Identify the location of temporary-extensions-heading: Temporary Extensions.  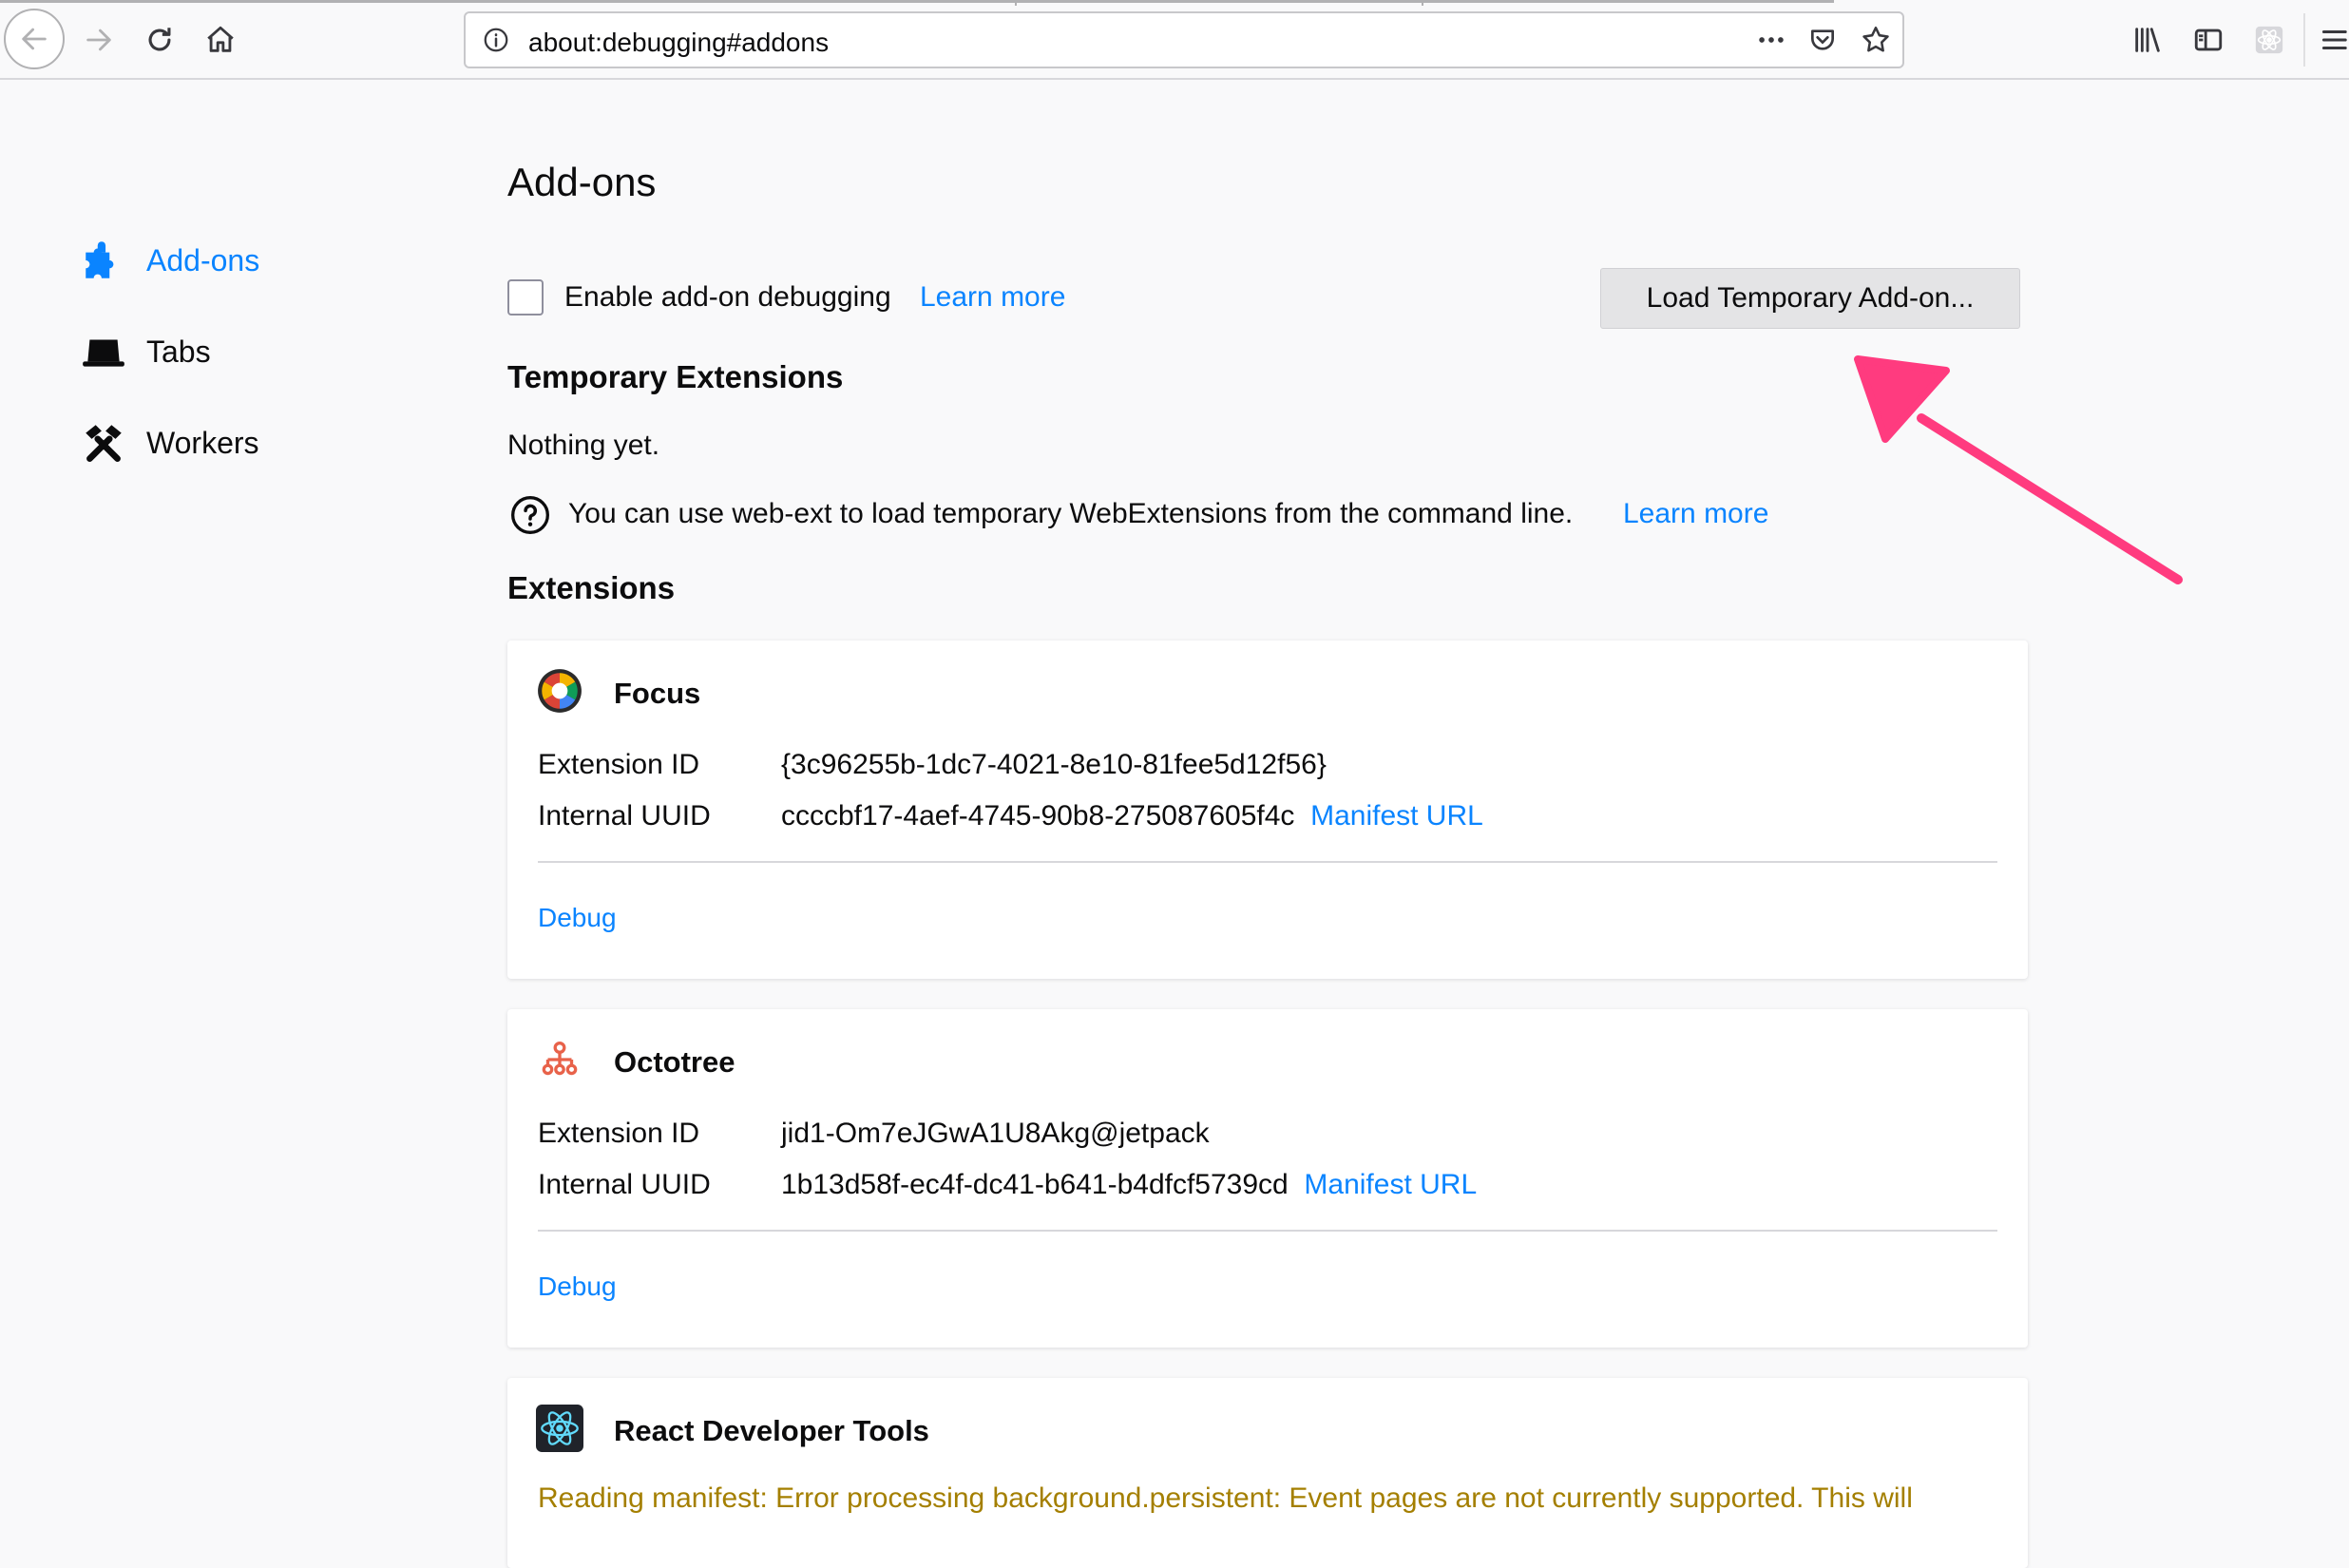
(676, 376).